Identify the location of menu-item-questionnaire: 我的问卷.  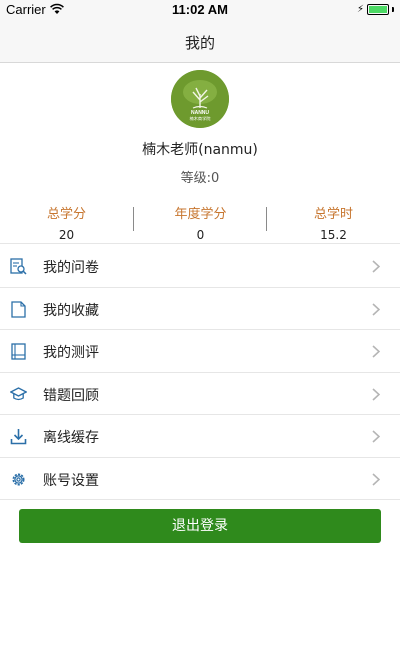
(200, 266).